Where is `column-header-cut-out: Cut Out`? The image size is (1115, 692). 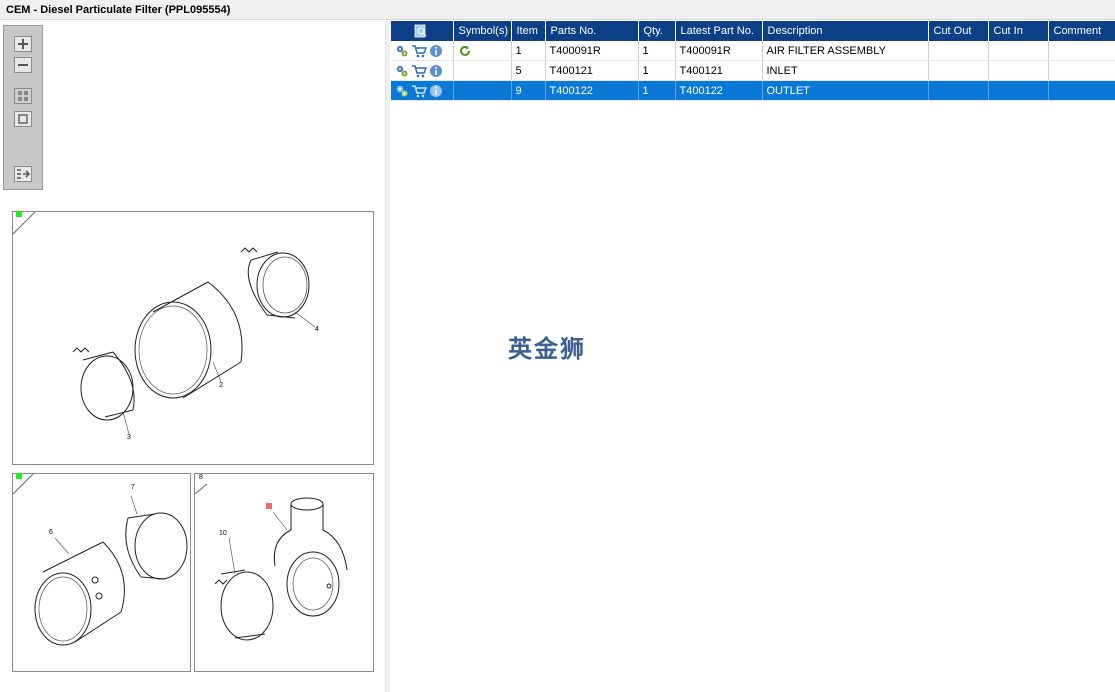
column-header-cut-out: Cut Out is located at coordinates (958, 31).